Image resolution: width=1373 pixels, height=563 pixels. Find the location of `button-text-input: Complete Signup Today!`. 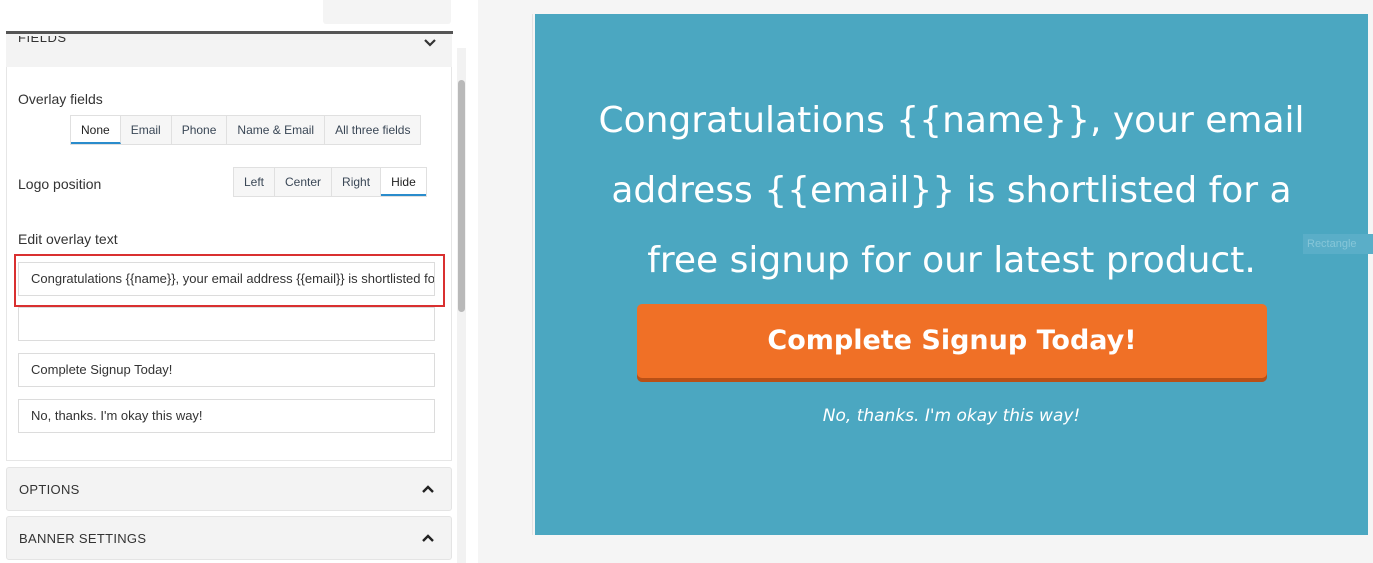

button-text-input: Complete Signup Today! is located at coordinates (226, 370).